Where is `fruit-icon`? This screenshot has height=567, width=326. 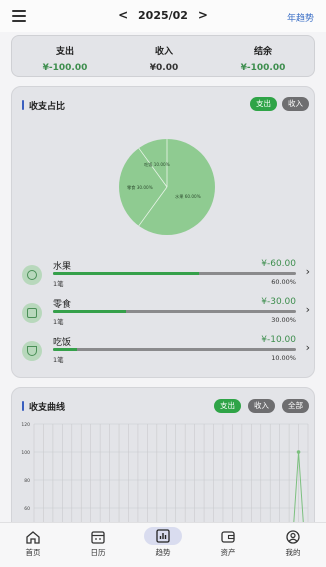 fruit-icon is located at coordinates (32, 275).